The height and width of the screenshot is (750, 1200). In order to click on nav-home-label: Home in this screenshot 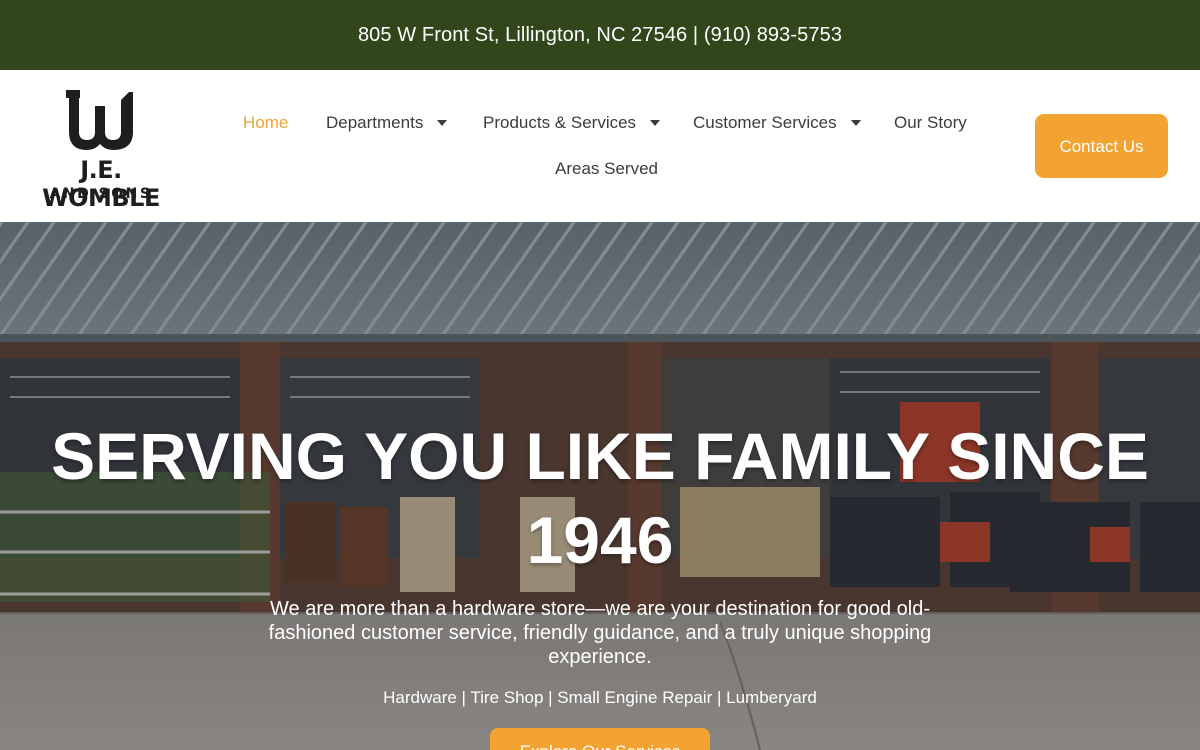, I will do `click(266, 122)`.